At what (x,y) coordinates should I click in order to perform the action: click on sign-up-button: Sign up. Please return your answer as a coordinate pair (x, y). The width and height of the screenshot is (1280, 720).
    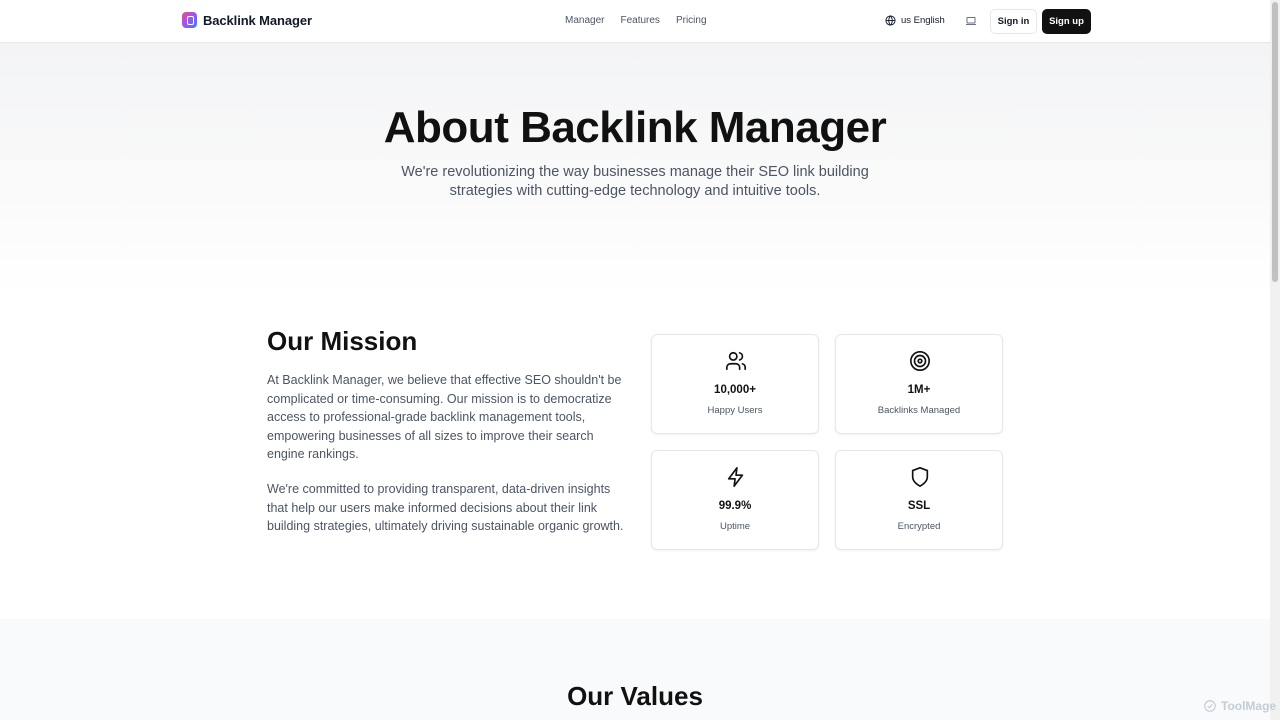
    Looking at the image, I should click on (1066, 21).